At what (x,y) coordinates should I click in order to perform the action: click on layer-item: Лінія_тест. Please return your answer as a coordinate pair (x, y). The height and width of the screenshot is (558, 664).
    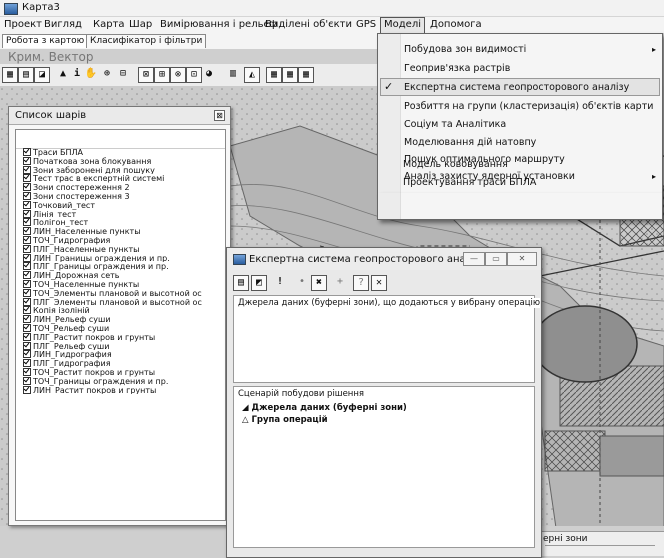
    Looking at the image, I should click on (126, 213).